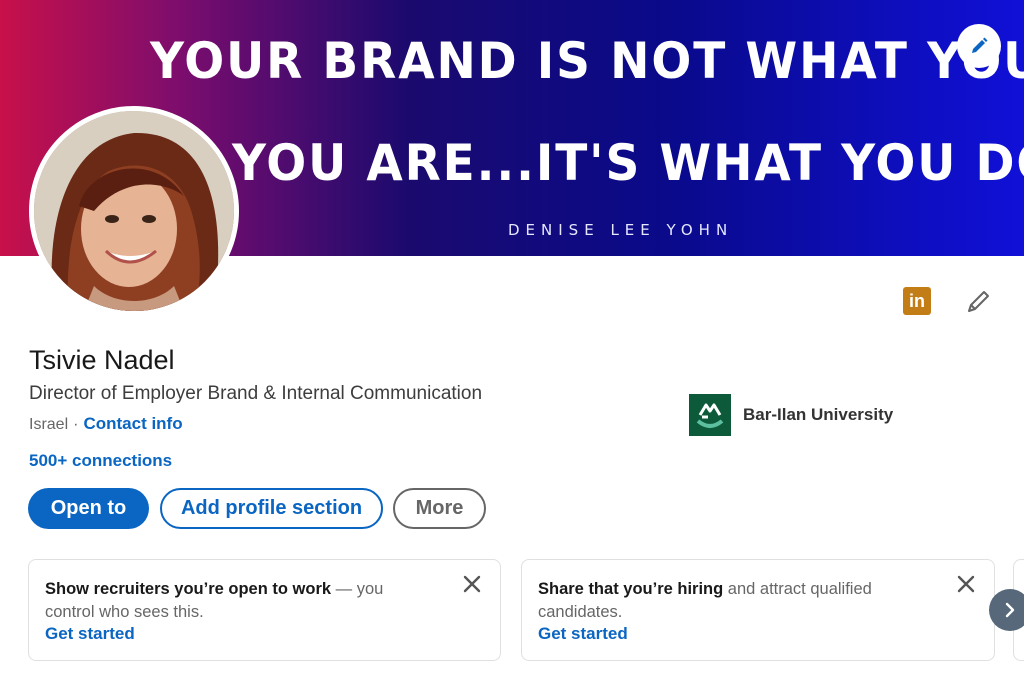  I want to click on banner-quote-line2: YOU ARE...IT'S WHAT YOU DO, so click(628, 163).